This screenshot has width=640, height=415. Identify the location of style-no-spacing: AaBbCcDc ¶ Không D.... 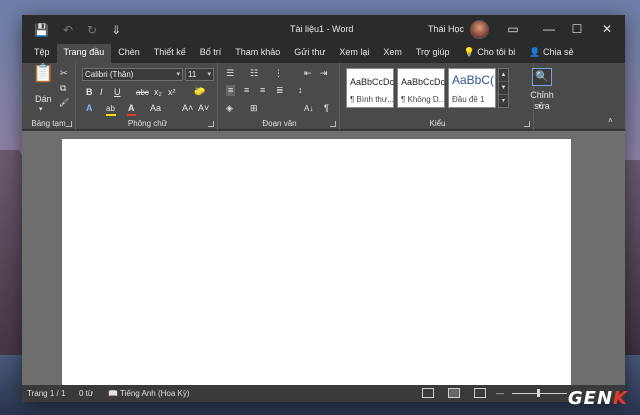
(421, 88).